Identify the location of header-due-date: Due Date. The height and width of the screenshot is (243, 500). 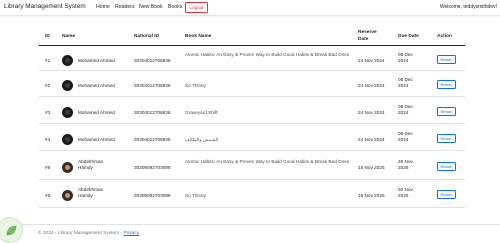
(408, 36).